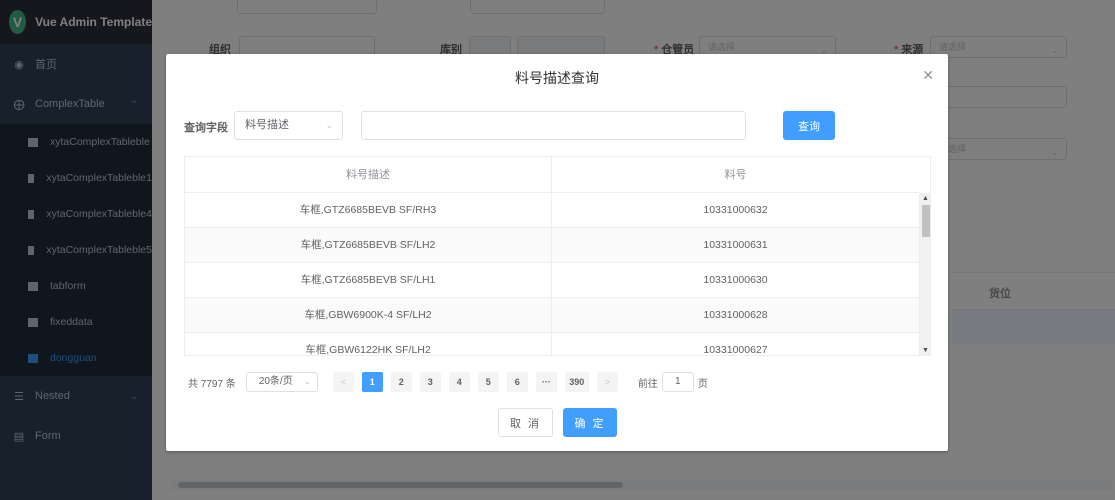  Describe the element at coordinates (368, 315) in the screenshot. I see `cell-description: 车框,GBW6900K-4 SF/LH2` at that location.